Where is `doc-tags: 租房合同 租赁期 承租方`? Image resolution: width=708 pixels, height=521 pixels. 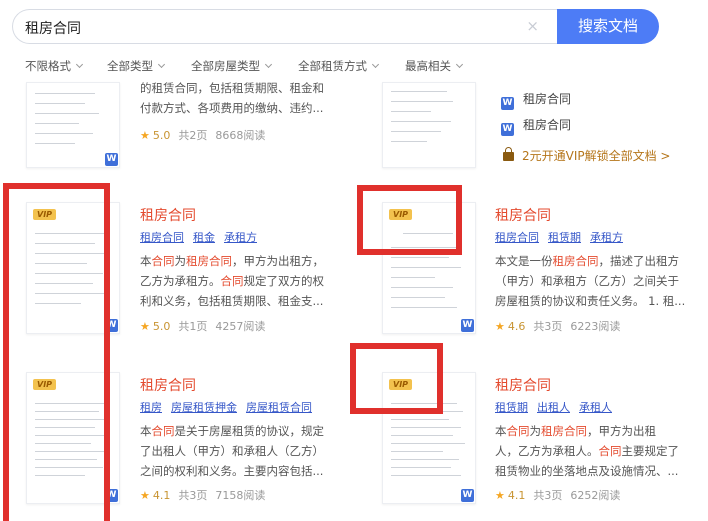
doc-tags: 租房合同 租赁期 承租方 is located at coordinates (563, 237).